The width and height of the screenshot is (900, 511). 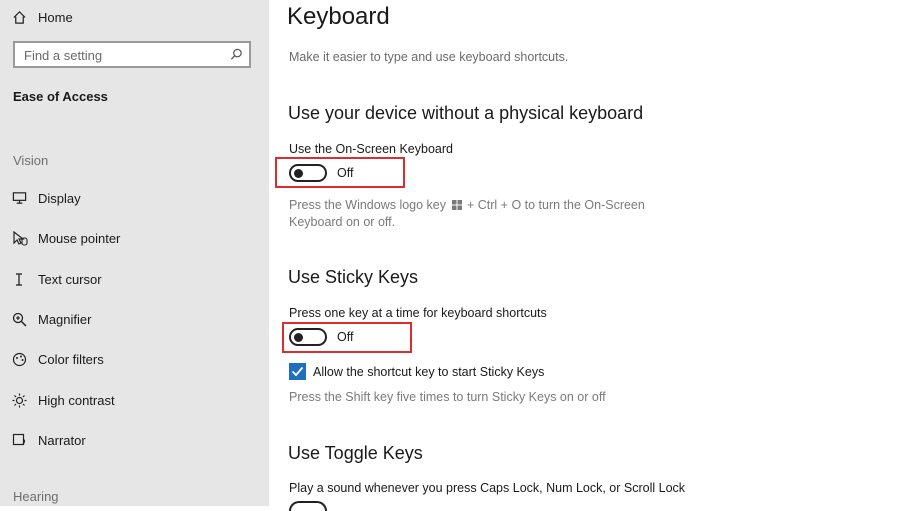 I want to click on sidebar-item-magnifier: Magnifier, so click(x=45, y=319).